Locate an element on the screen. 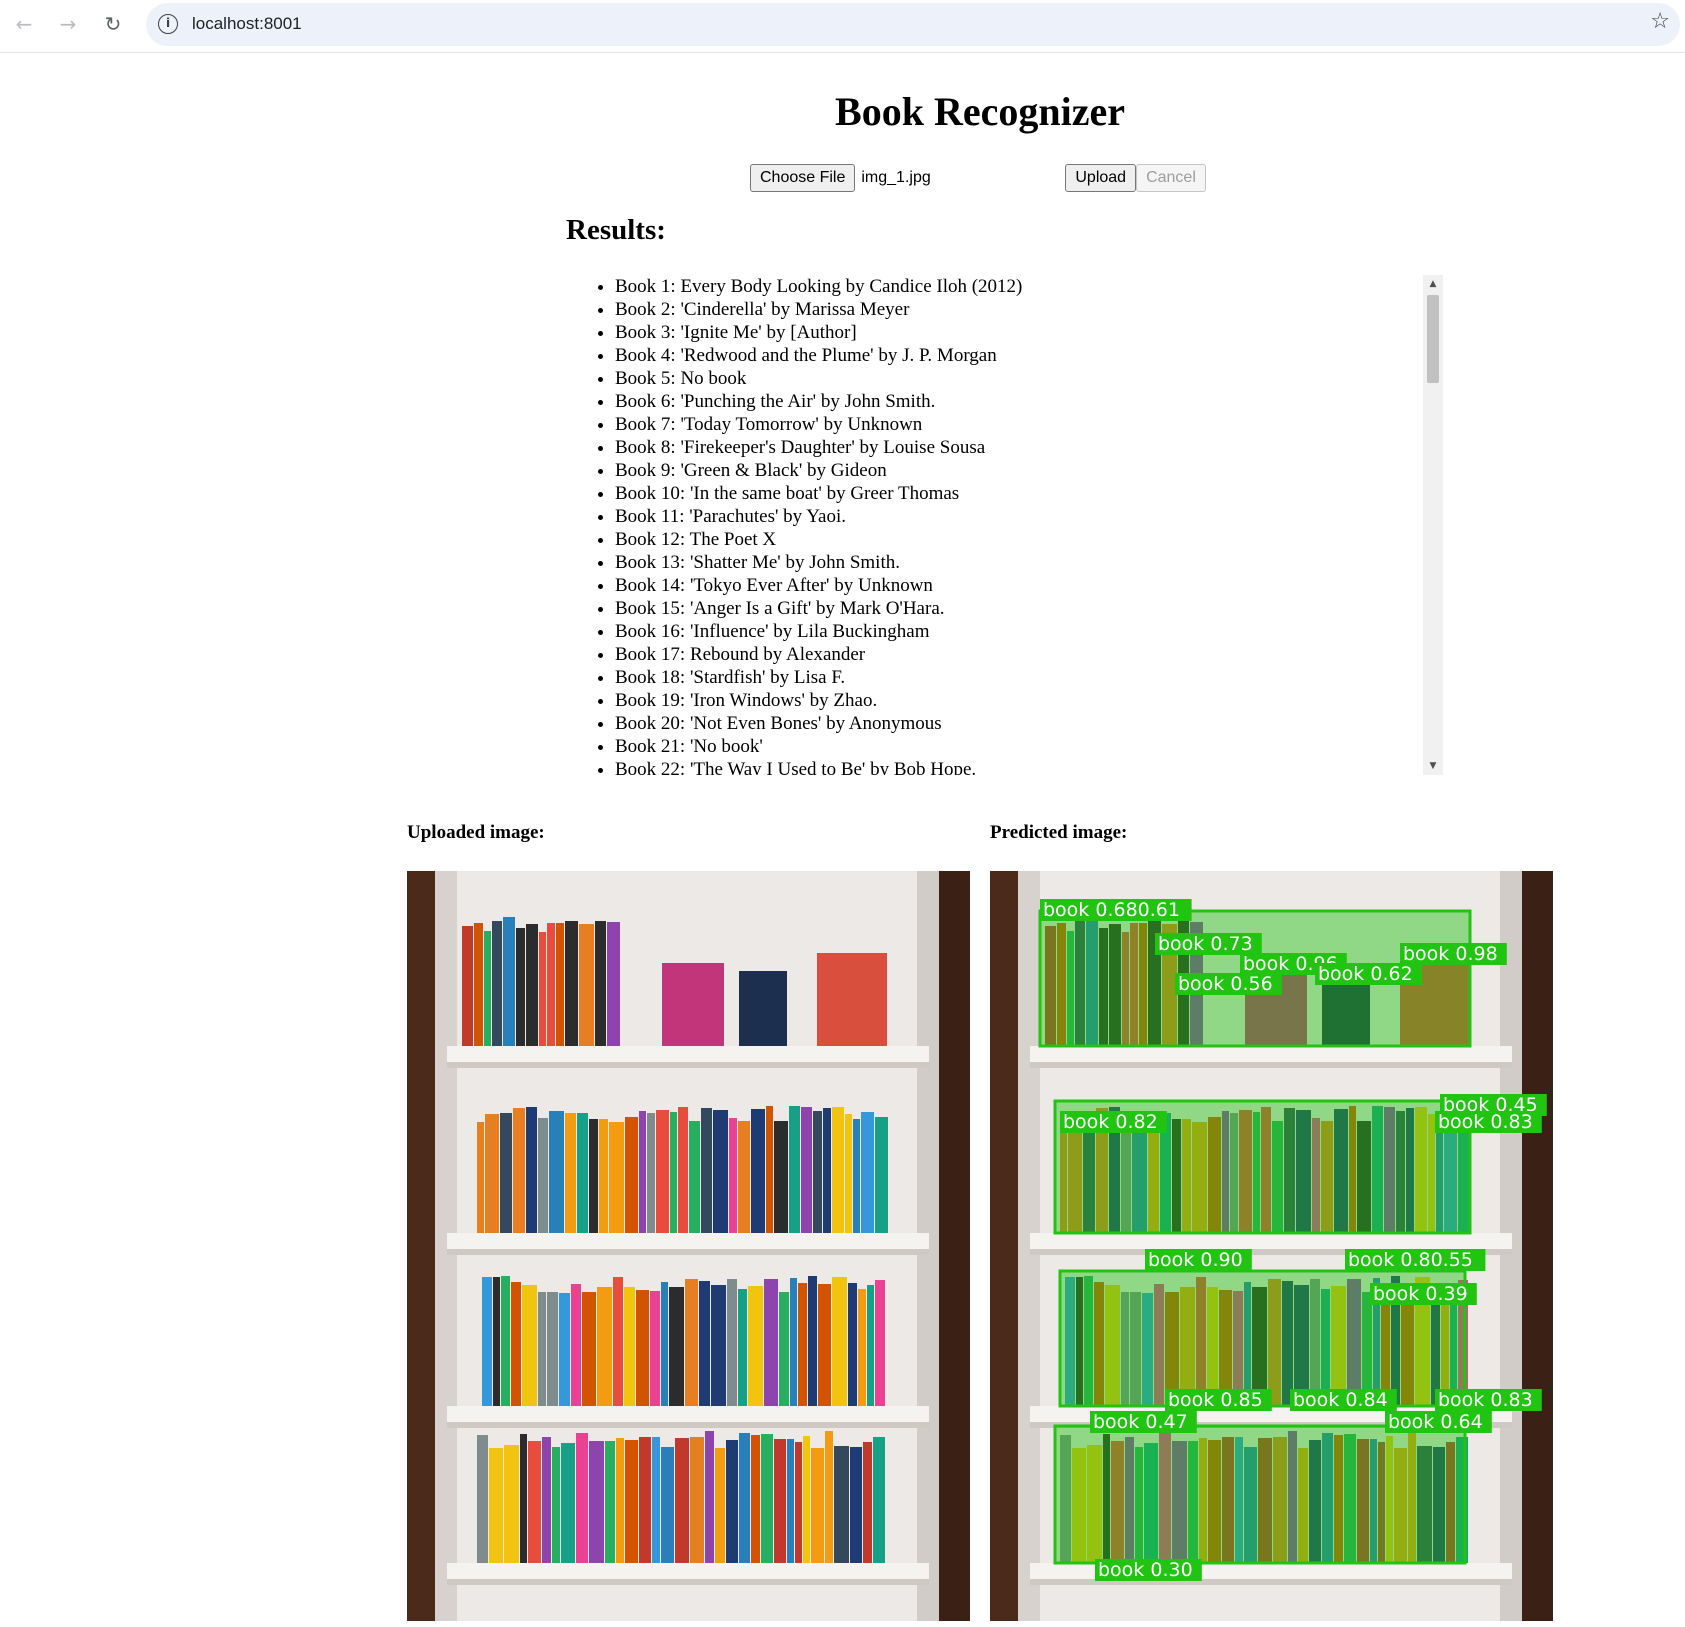 The image size is (1685, 1627). detection-label: book 0.47 is located at coordinates (1143, 1422).